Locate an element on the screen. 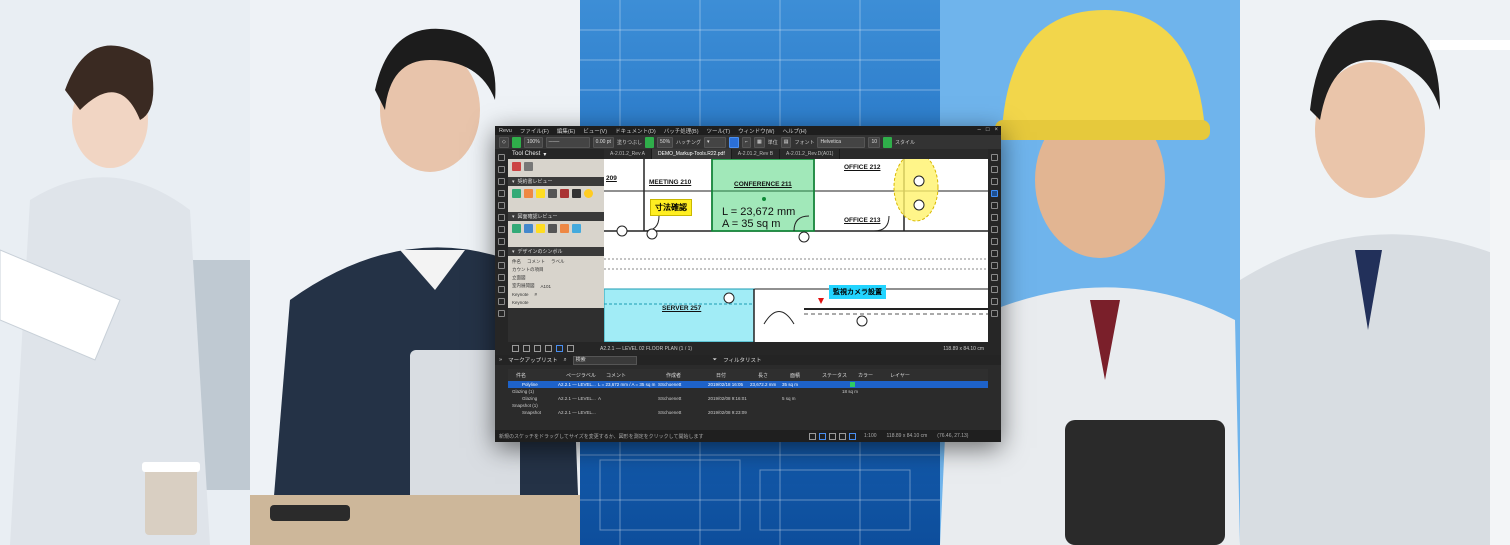 The image size is (1510, 545). search-icon is located at coordinates (501, 217).